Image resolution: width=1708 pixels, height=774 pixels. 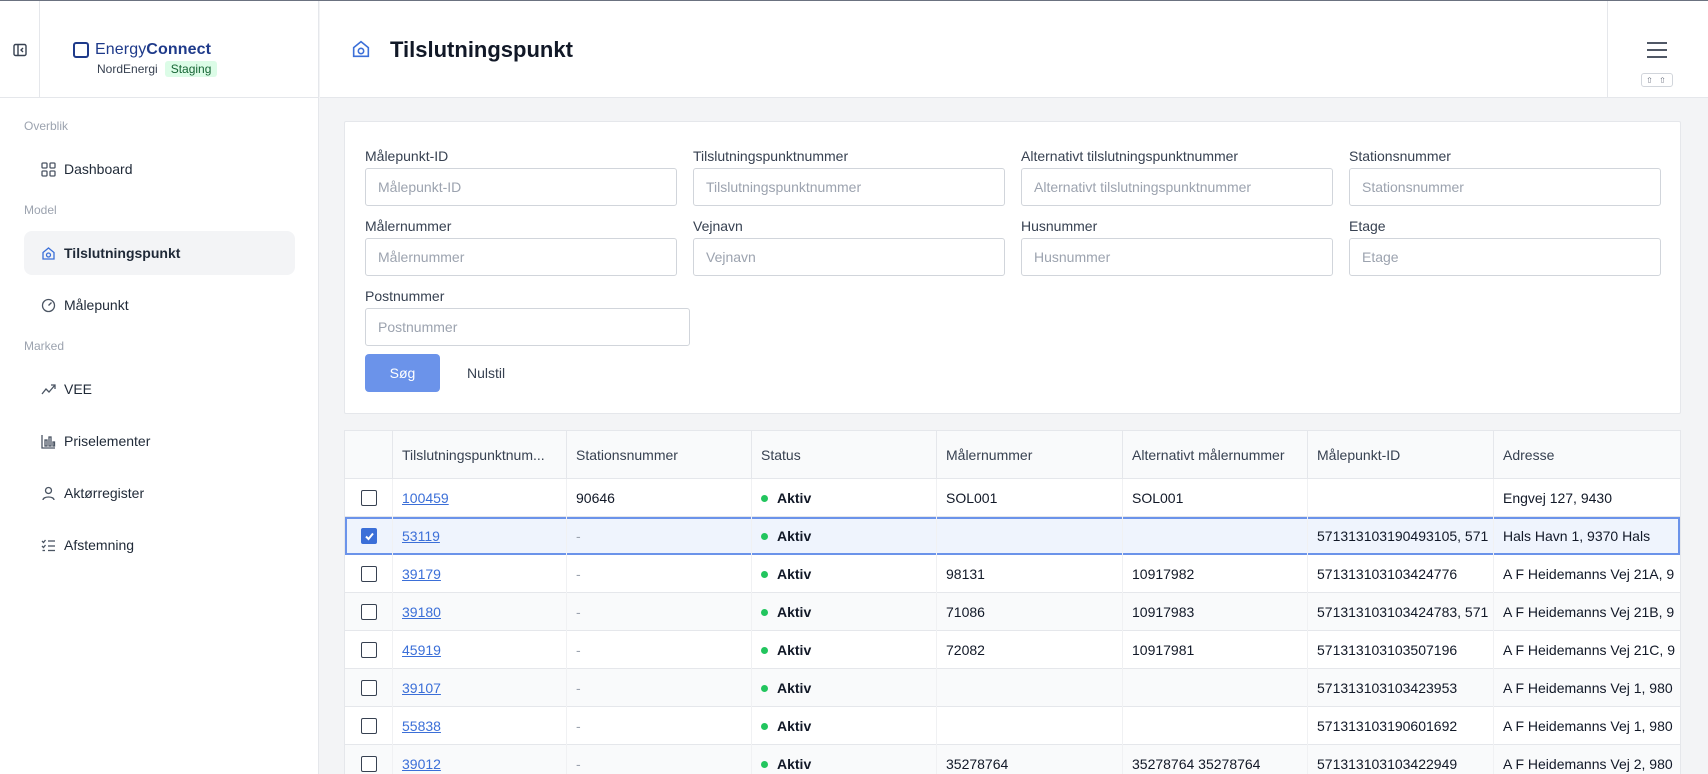 What do you see at coordinates (159, 253) in the screenshot?
I see `sidebar-item-tilslutningspunkt: Tilslutningspunkt` at bounding box center [159, 253].